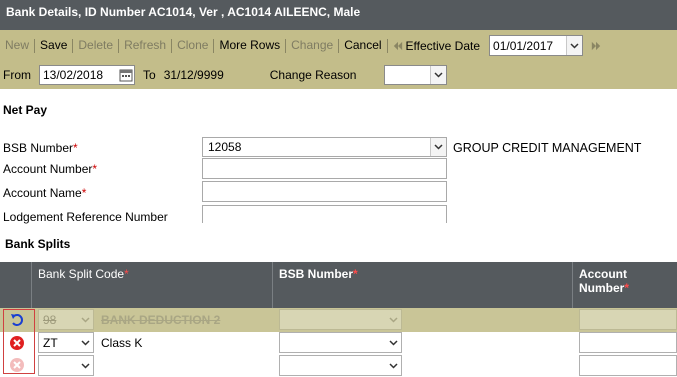  What do you see at coordinates (66, 365) in the screenshot?
I see `bank-split-code-select` at bounding box center [66, 365].